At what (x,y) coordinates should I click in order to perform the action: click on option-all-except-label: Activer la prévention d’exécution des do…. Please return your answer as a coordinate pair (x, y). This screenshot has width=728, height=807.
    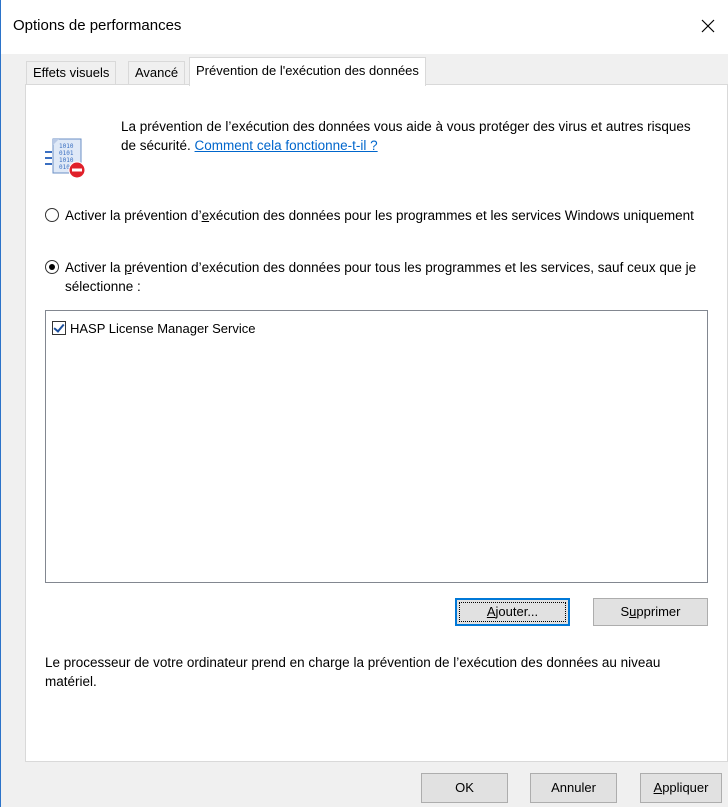
    Looking at the image, I should click on (381, 277).